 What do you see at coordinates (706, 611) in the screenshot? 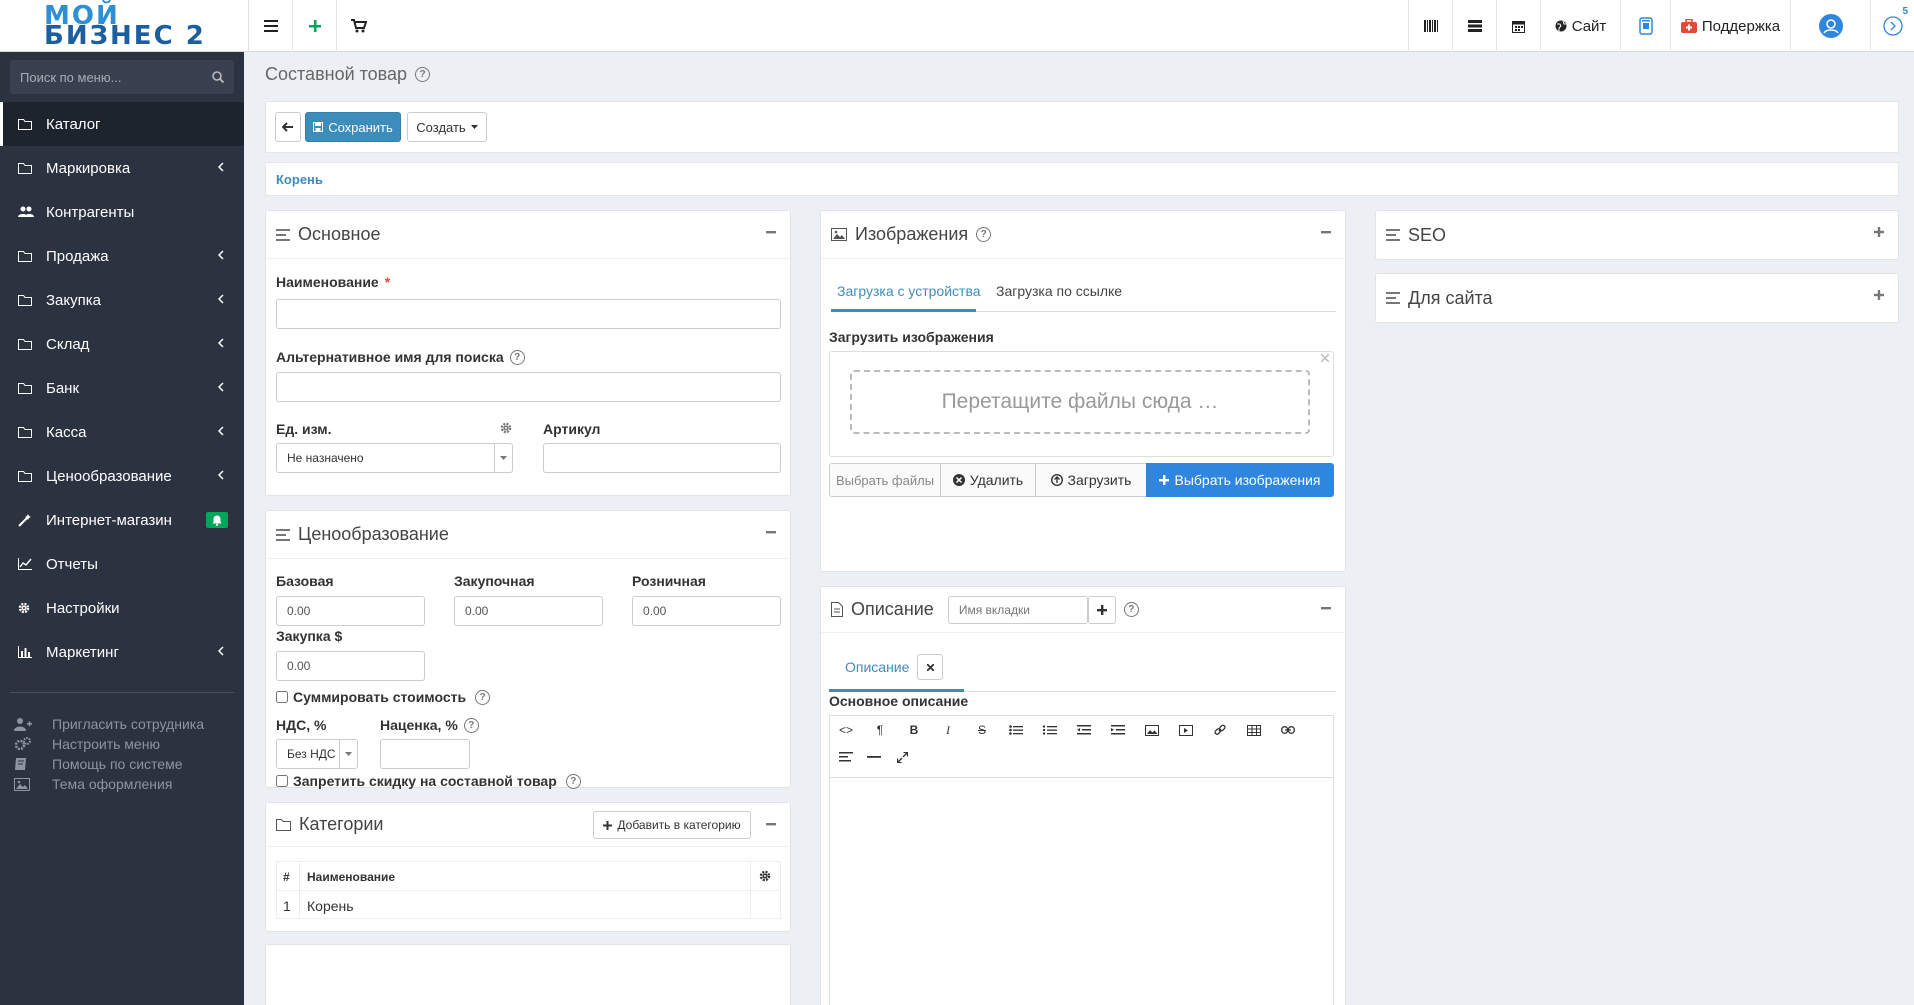
I see `retail-price-field: 0.00` at bounding box center [706, 611].